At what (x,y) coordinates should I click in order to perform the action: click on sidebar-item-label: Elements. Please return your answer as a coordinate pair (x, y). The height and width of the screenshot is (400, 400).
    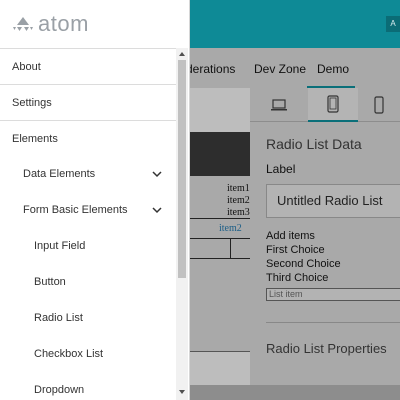
    Looking at the image, I should click on (35, 138).